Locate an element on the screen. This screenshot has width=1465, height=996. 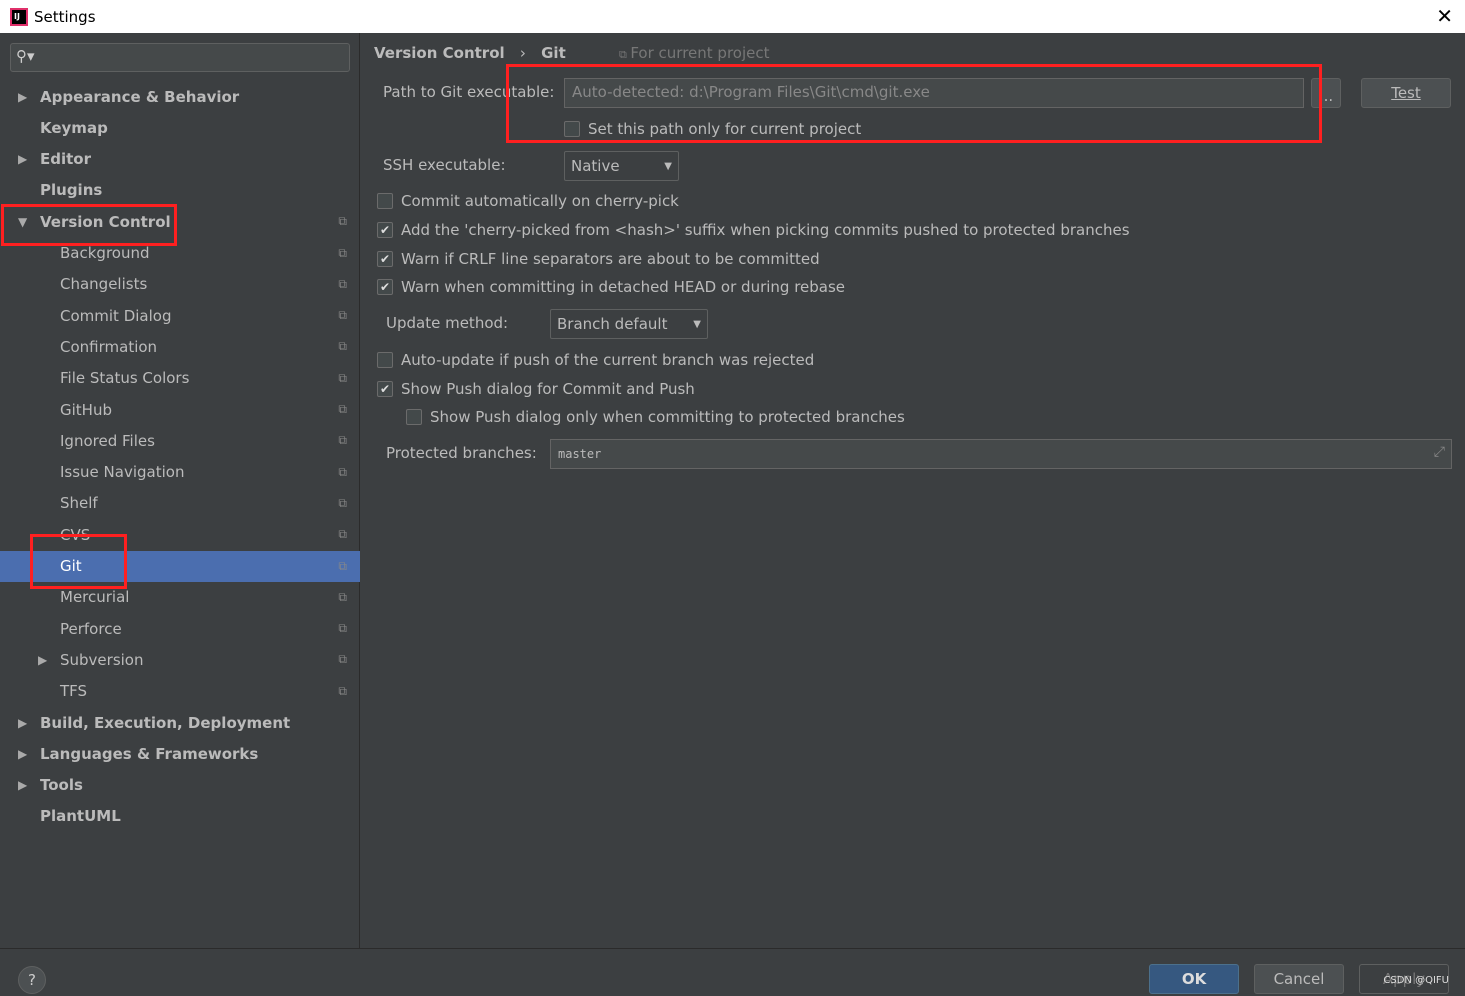
sidebar-item-subversion: ▶ Subversion ⧉ is located at coordinates (180, 659).